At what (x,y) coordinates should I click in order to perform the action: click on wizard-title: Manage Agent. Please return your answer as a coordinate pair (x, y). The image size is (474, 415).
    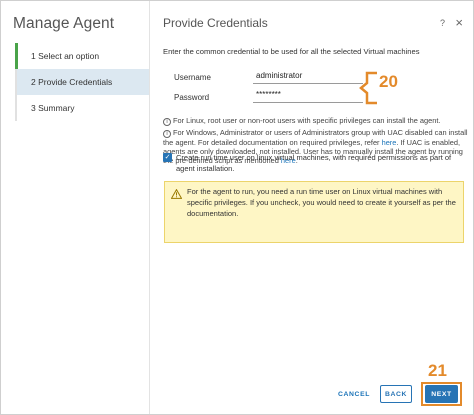
    Looking at the image, I should click on (64, 23).